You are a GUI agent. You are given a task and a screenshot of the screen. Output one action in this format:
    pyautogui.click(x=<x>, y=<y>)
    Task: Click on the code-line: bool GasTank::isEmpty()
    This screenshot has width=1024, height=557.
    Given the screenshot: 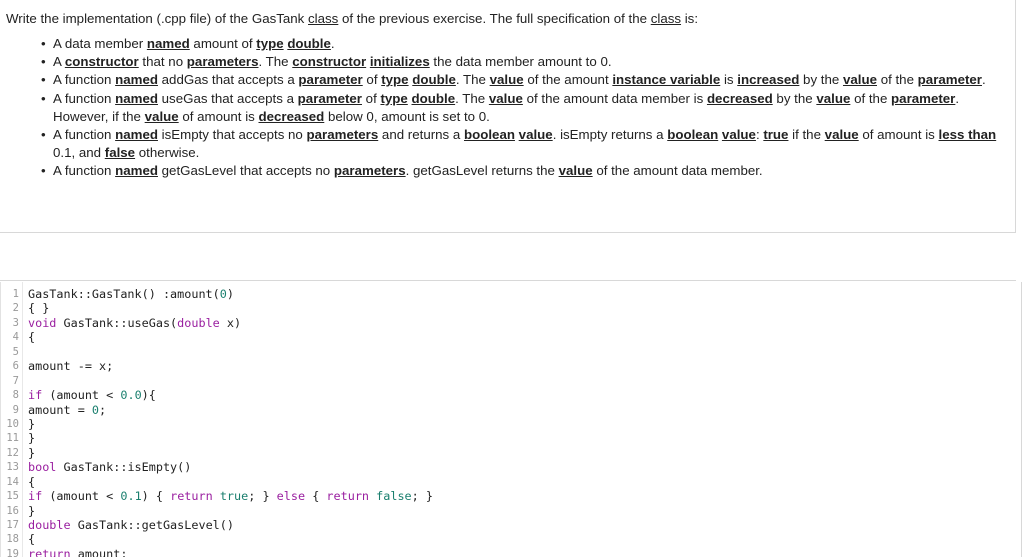 What is the action you would take?
    pyautogui.click(x=524, y=467)
    